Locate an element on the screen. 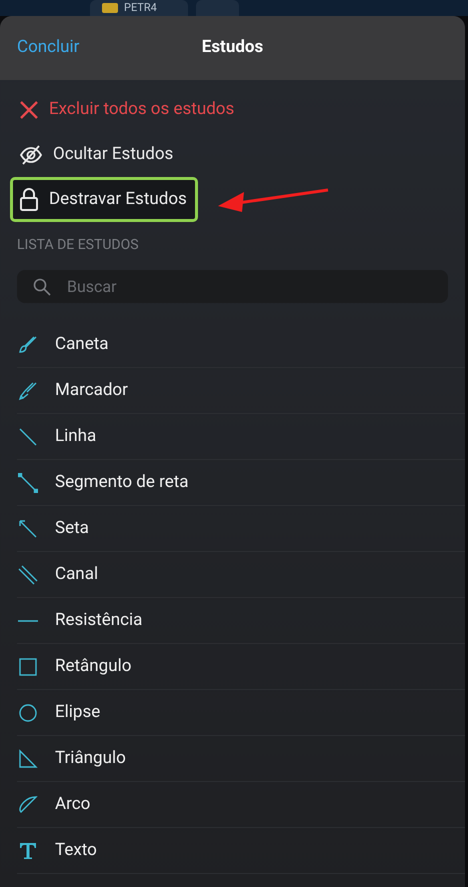 The width and height of the screenshot is (468, 887). section-title: LISTA DE ESTUDOS is located at coordinates (78, 245).